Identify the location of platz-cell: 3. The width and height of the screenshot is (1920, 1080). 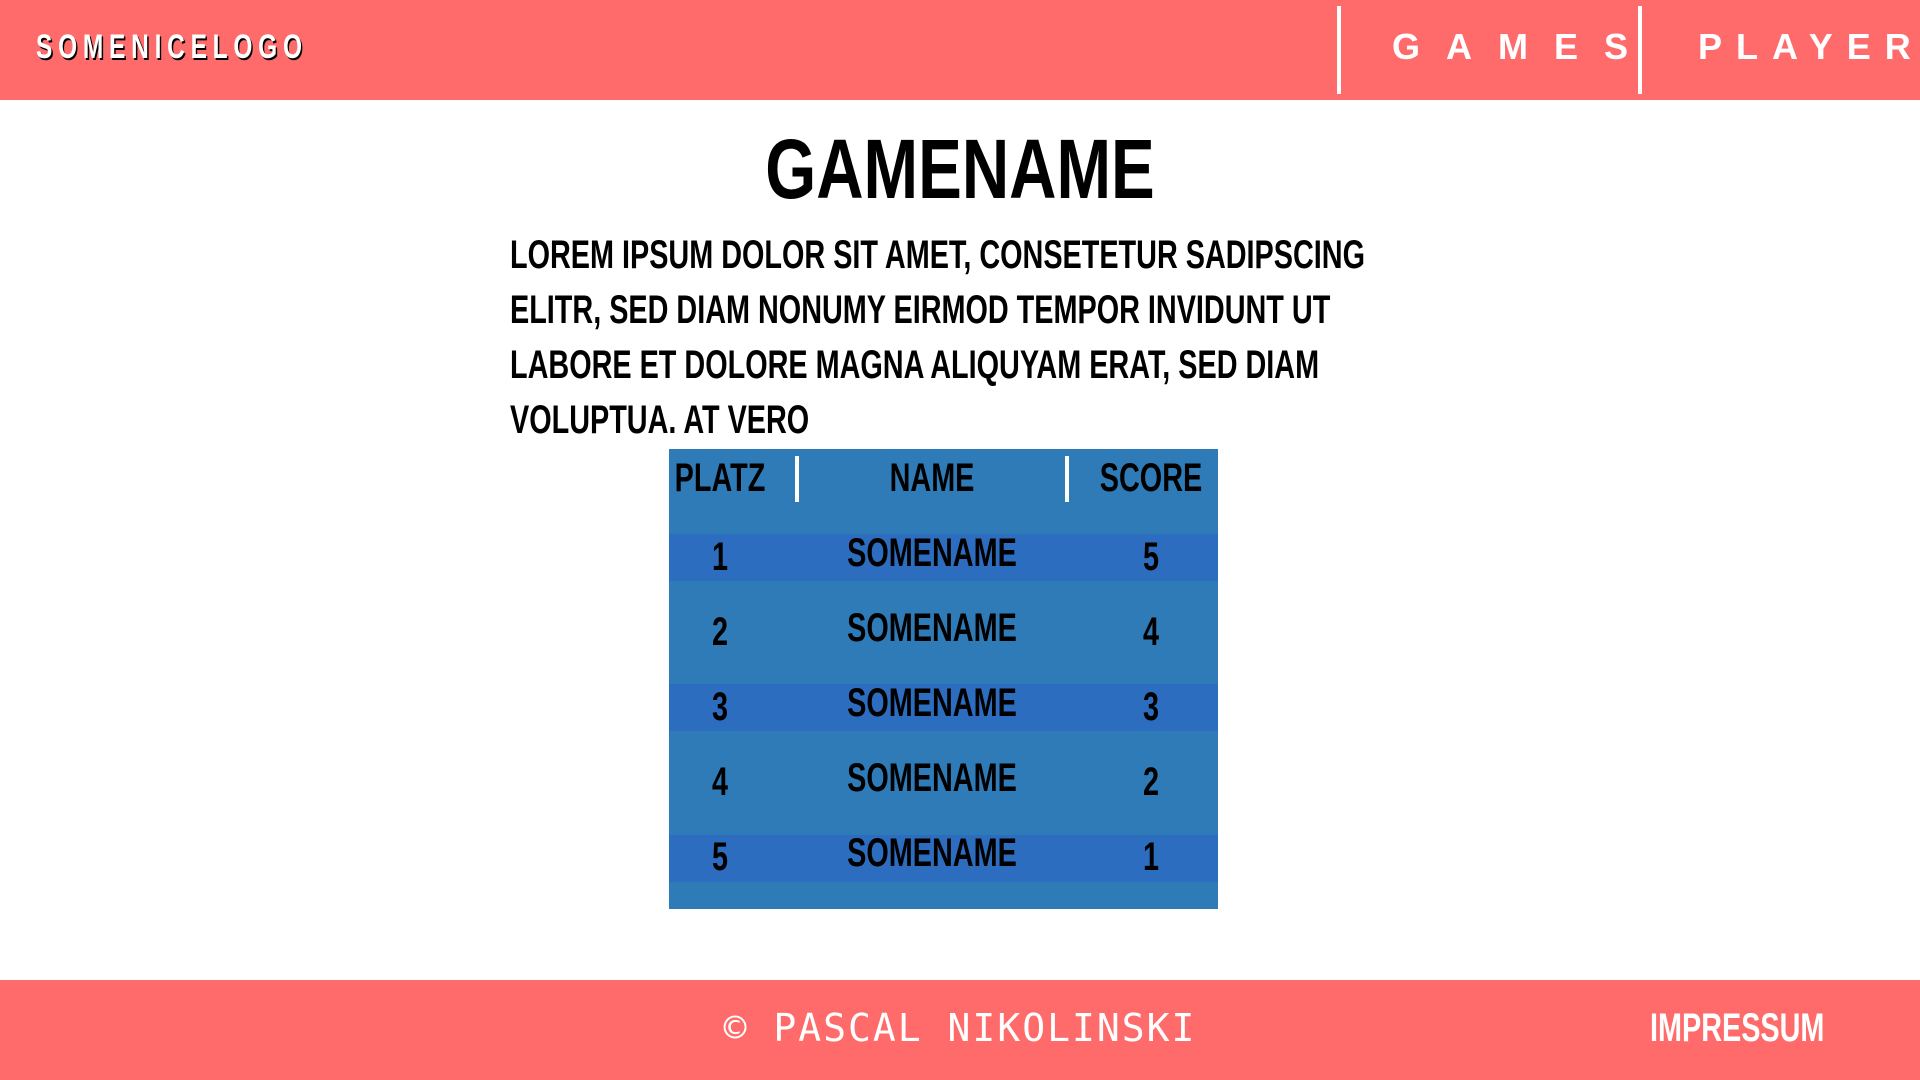
(720, 707).